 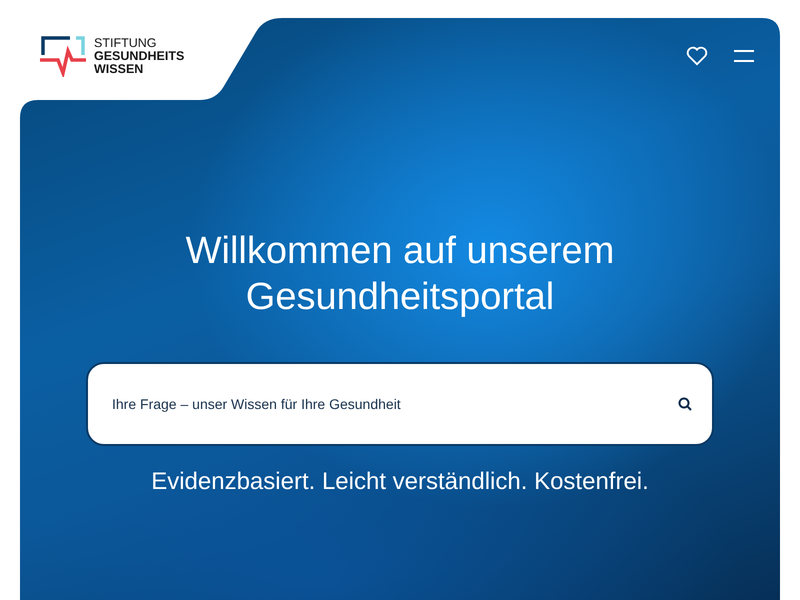 What do you see at coordinates (685, 404) in the screenshot?
I see `search-icon` at bounding box center [685, 404].